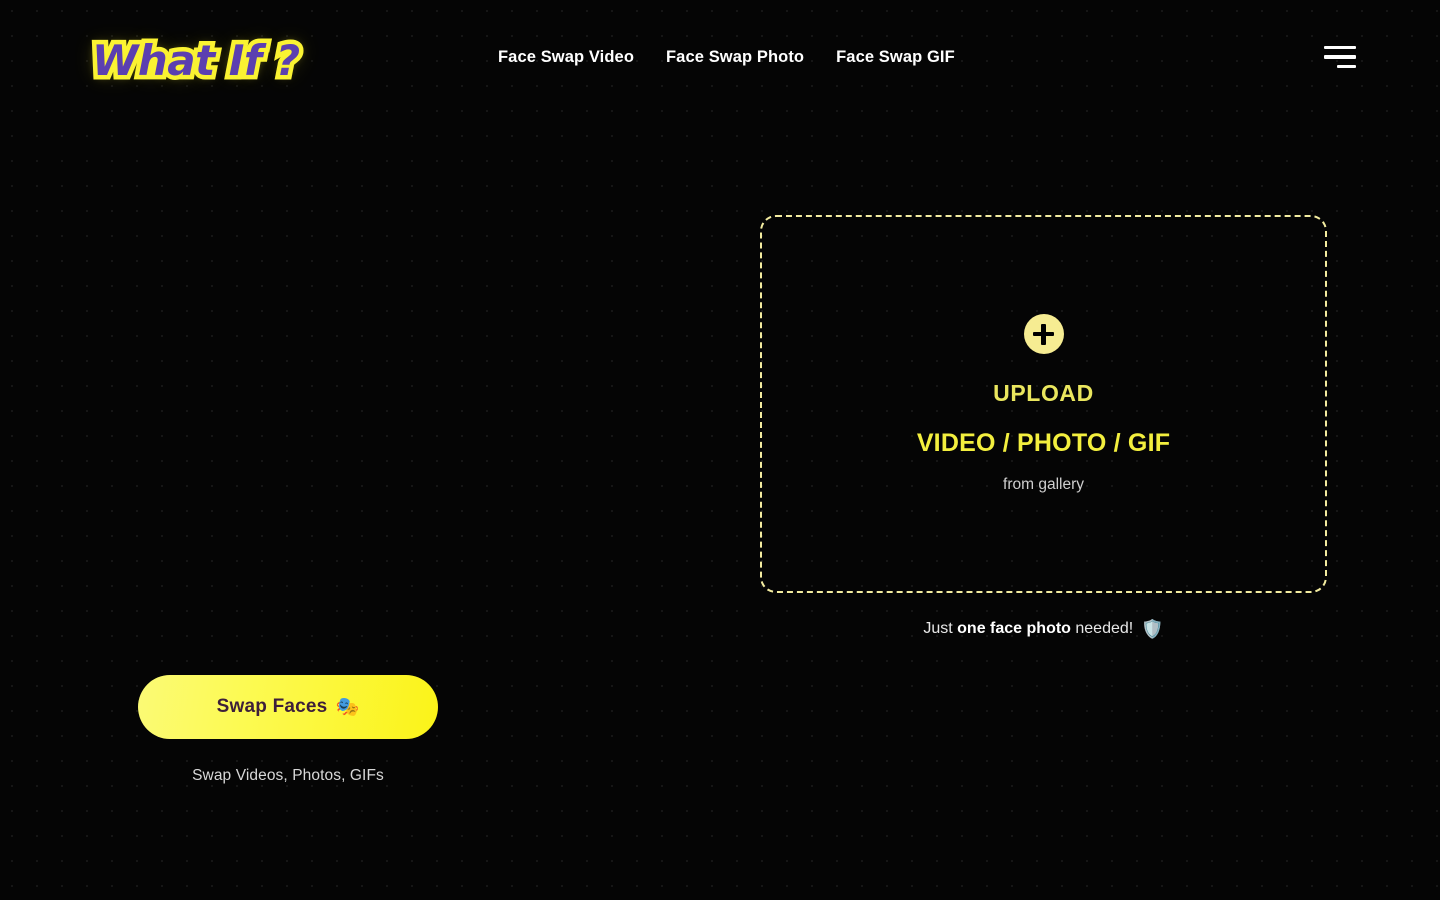 The image size is (1440, 900). Describe the element at coordinates (940, 628) in the screenshot. I see `note-prefix: Just` at that location.